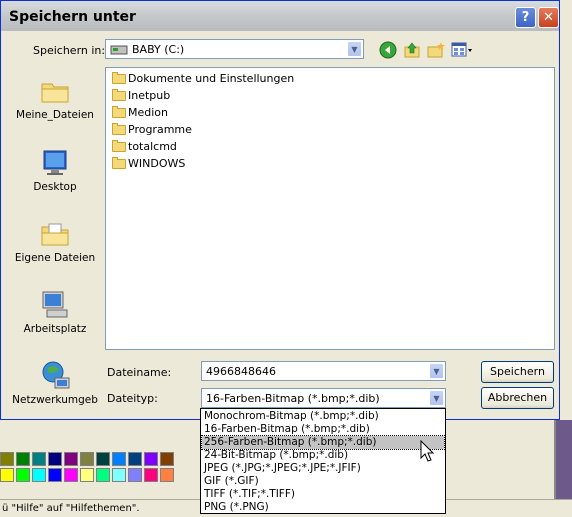 The height and width of the screenshot is (517, 572). I want to click on drive-icon, so click(119, 50).